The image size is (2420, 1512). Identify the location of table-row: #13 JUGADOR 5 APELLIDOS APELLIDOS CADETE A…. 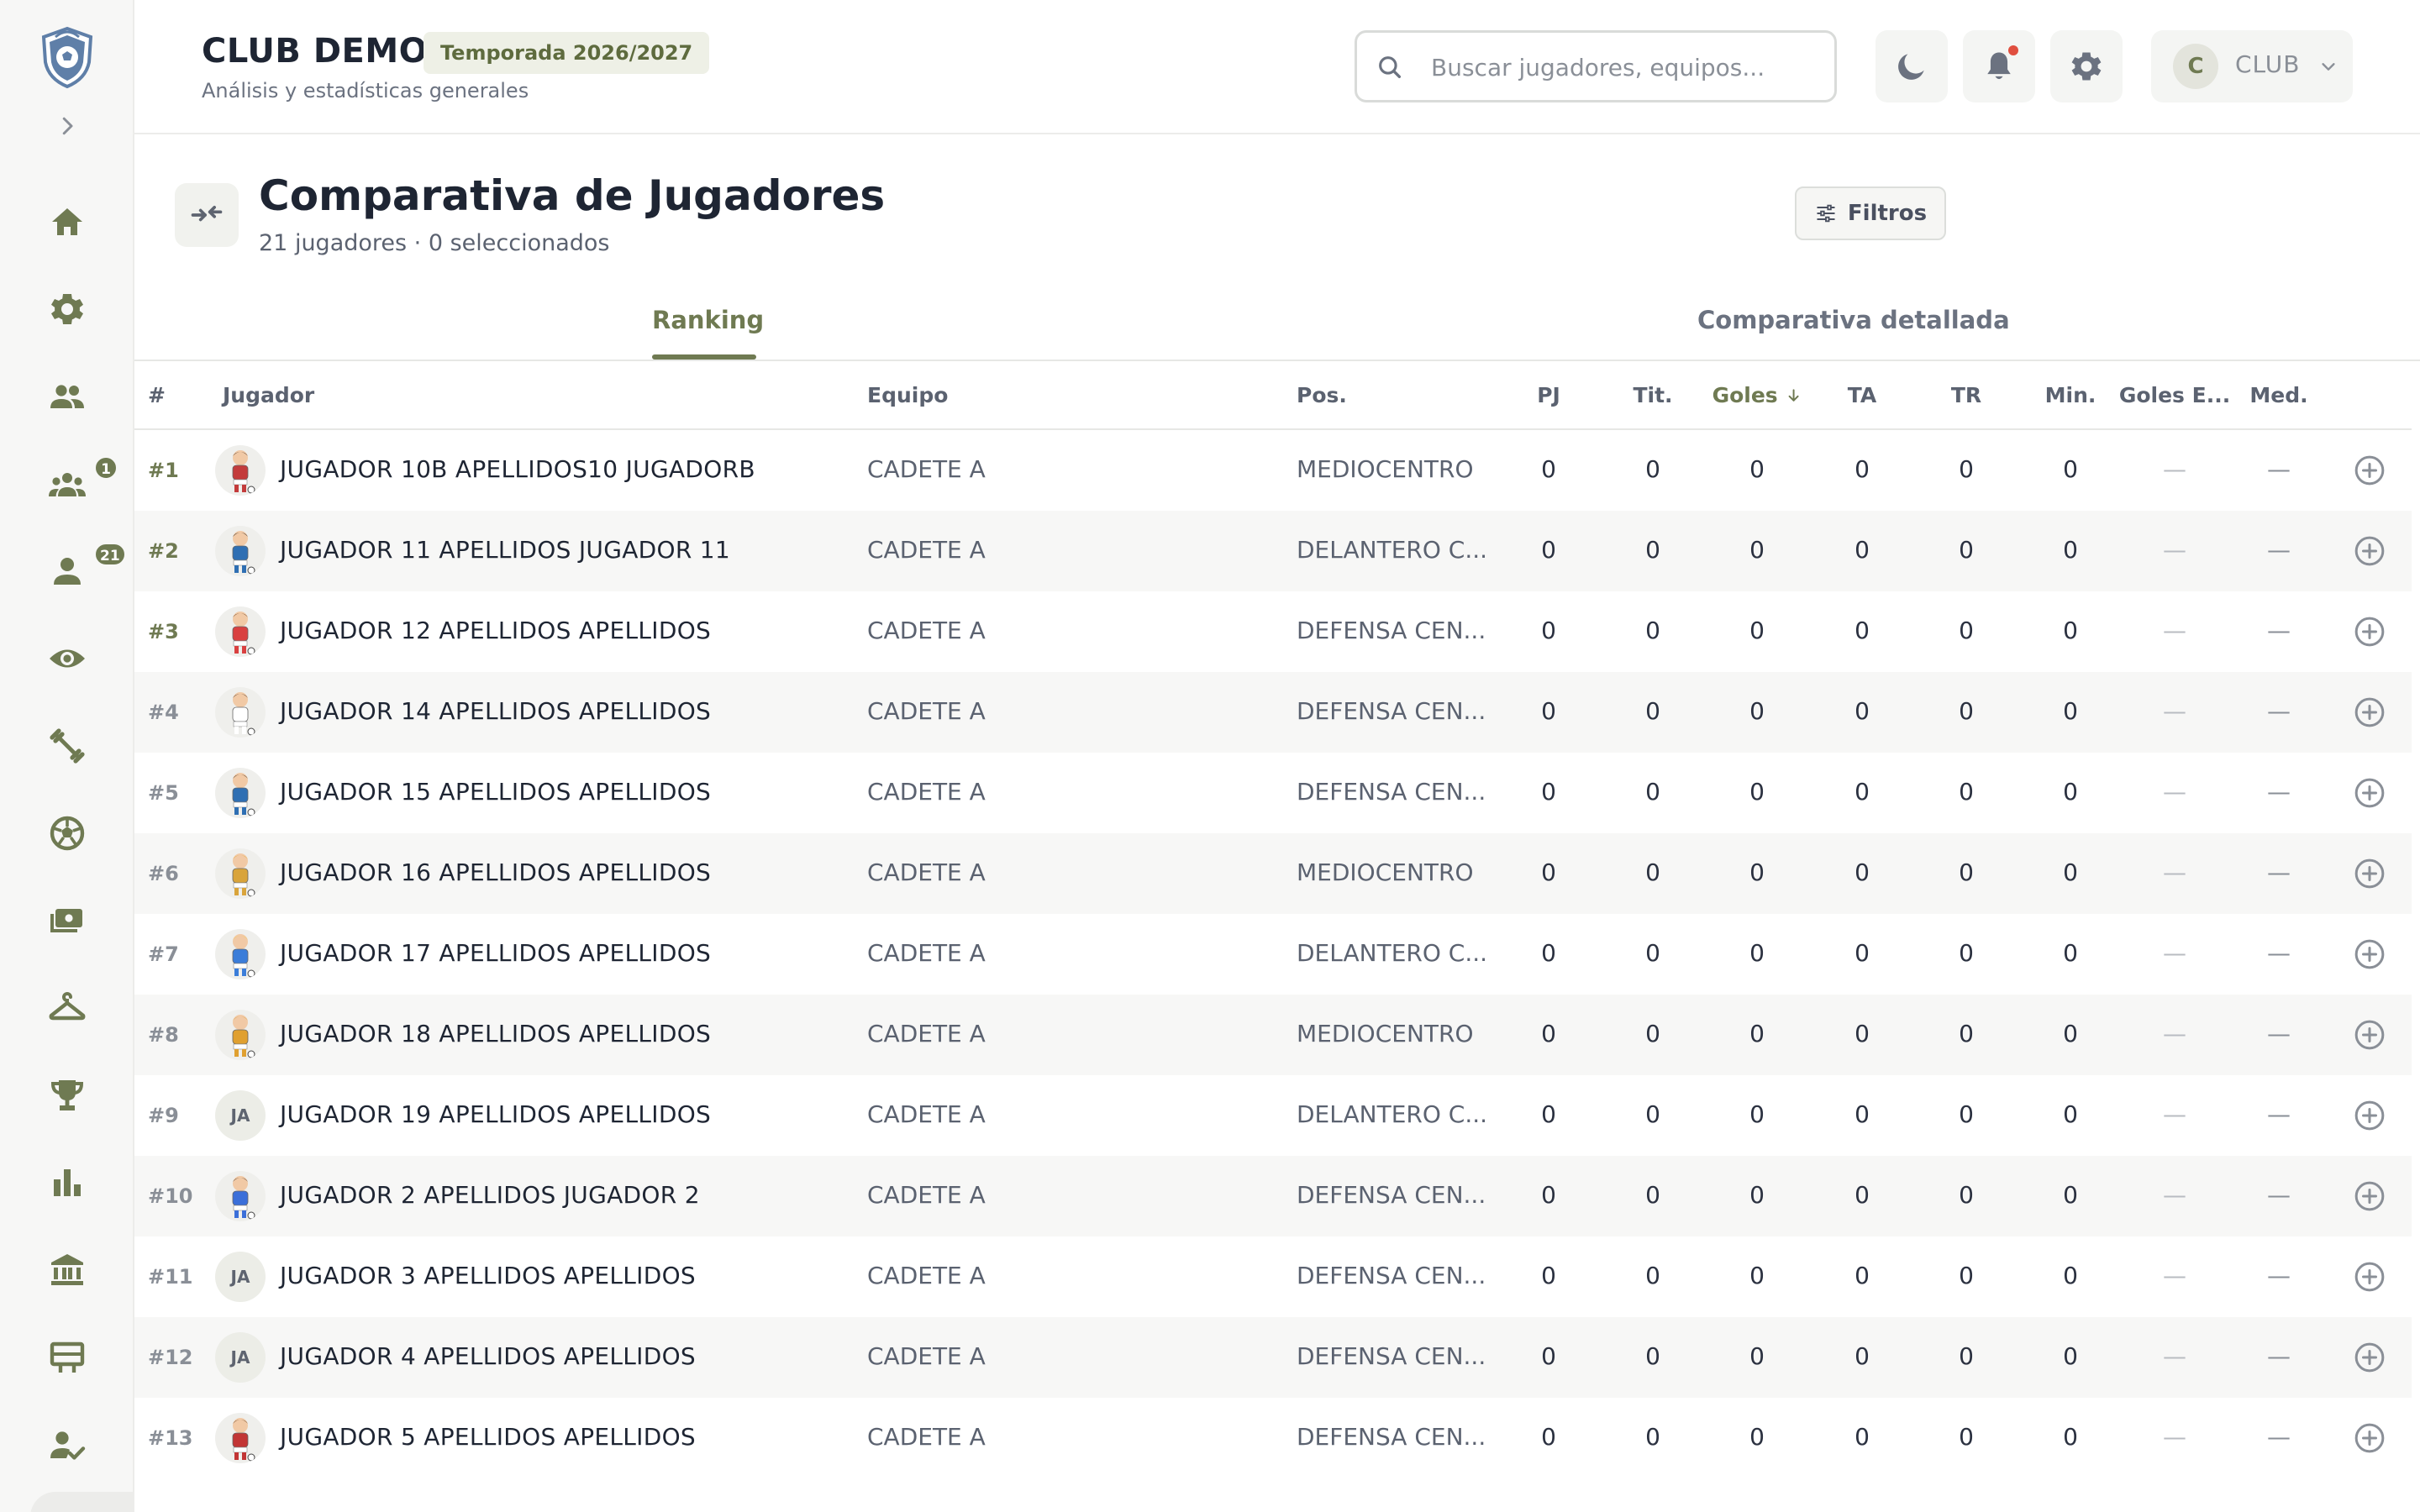
(1273, 1438).